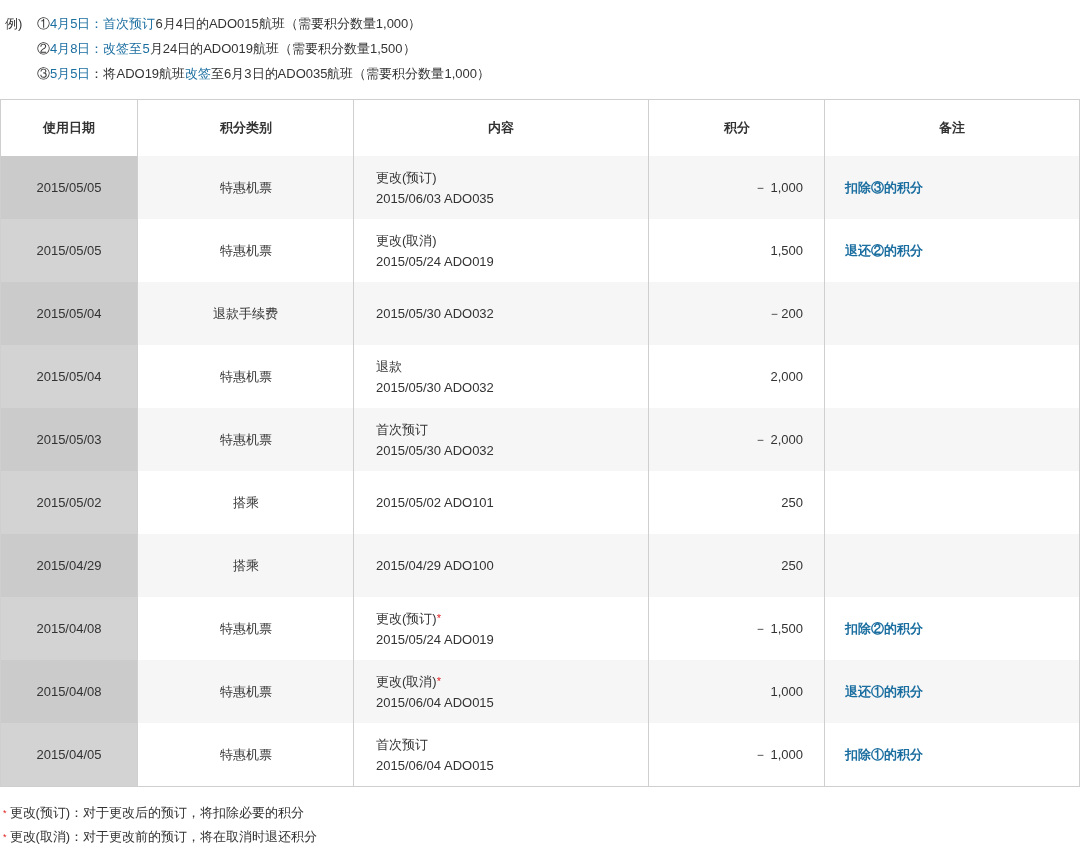 The height and width of the screenshot is (861, 1080). I want to click on example-label: 例), so click(14, 24).